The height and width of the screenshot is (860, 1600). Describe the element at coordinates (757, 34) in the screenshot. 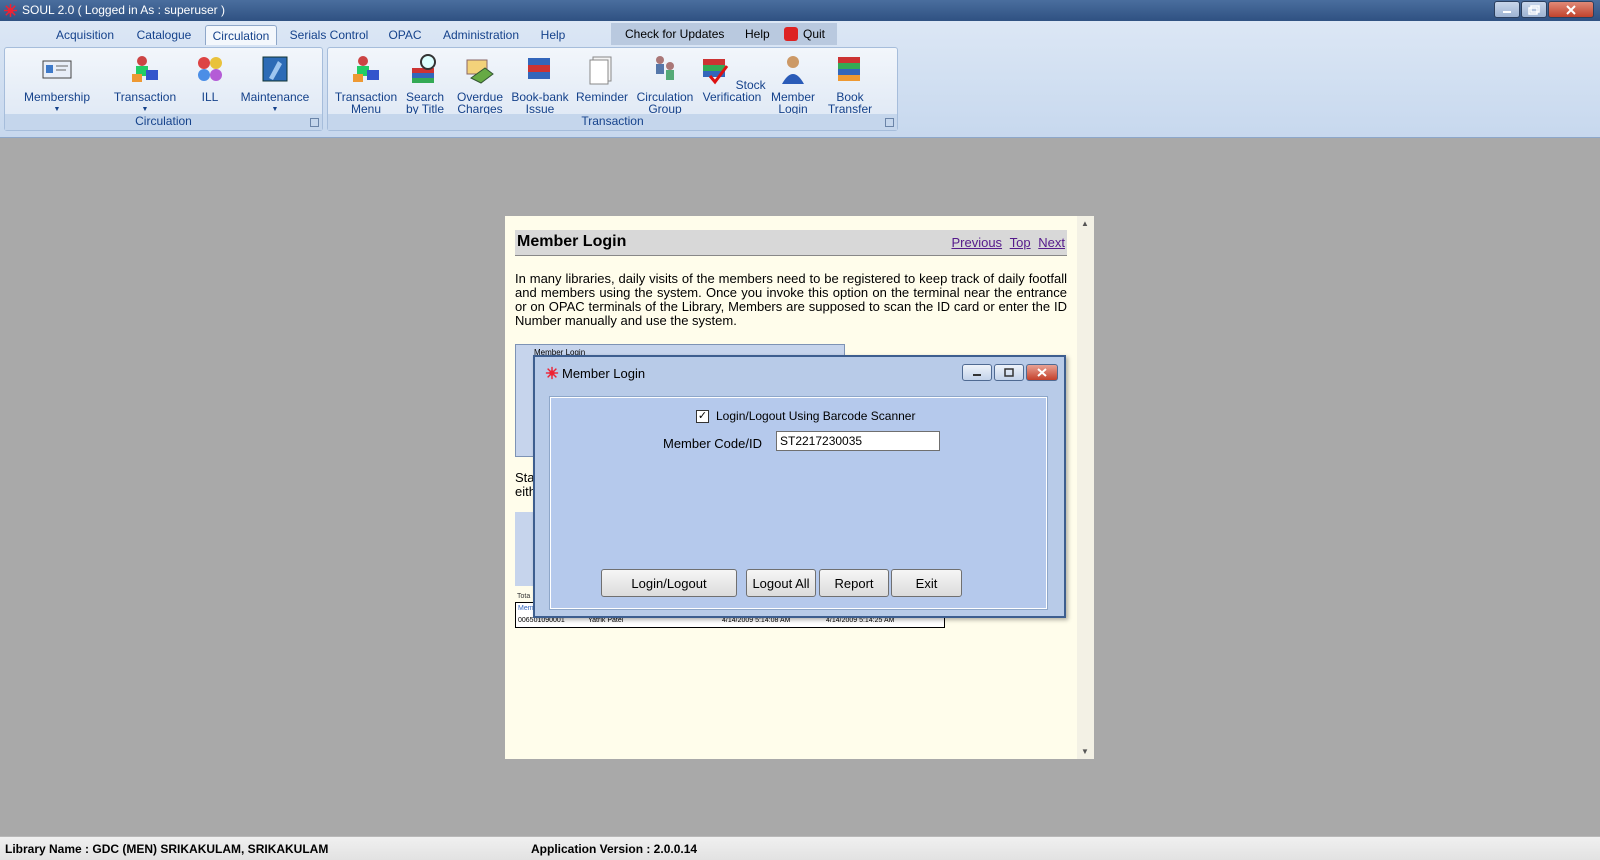

I see `help-link: Help` at that location.